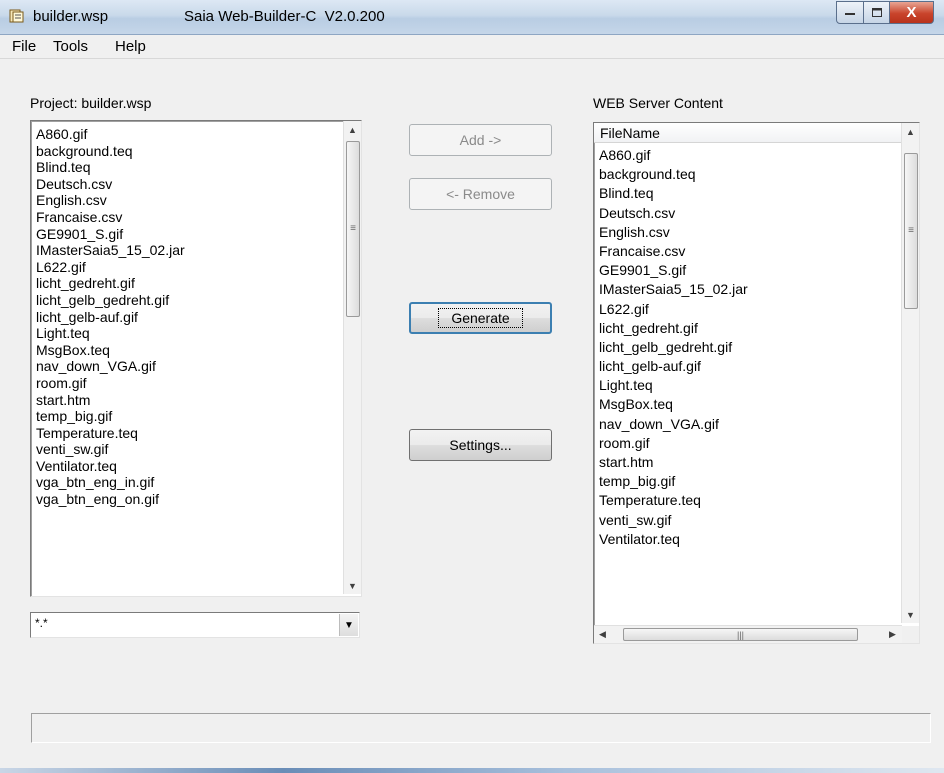  I want to click on project-label: Project: builder.wsp, so click(91, 103).